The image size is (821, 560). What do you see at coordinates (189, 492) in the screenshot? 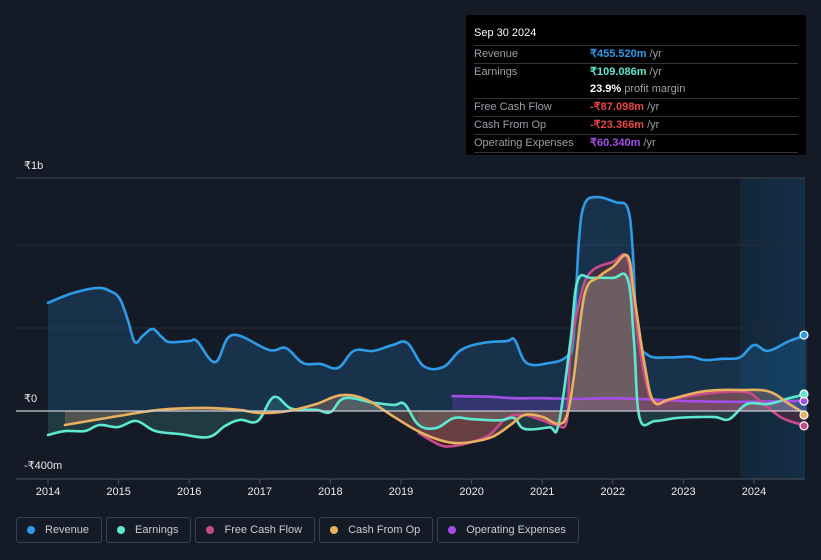
I see `x-tick-label: 2016` at bounding box center [189, 492].